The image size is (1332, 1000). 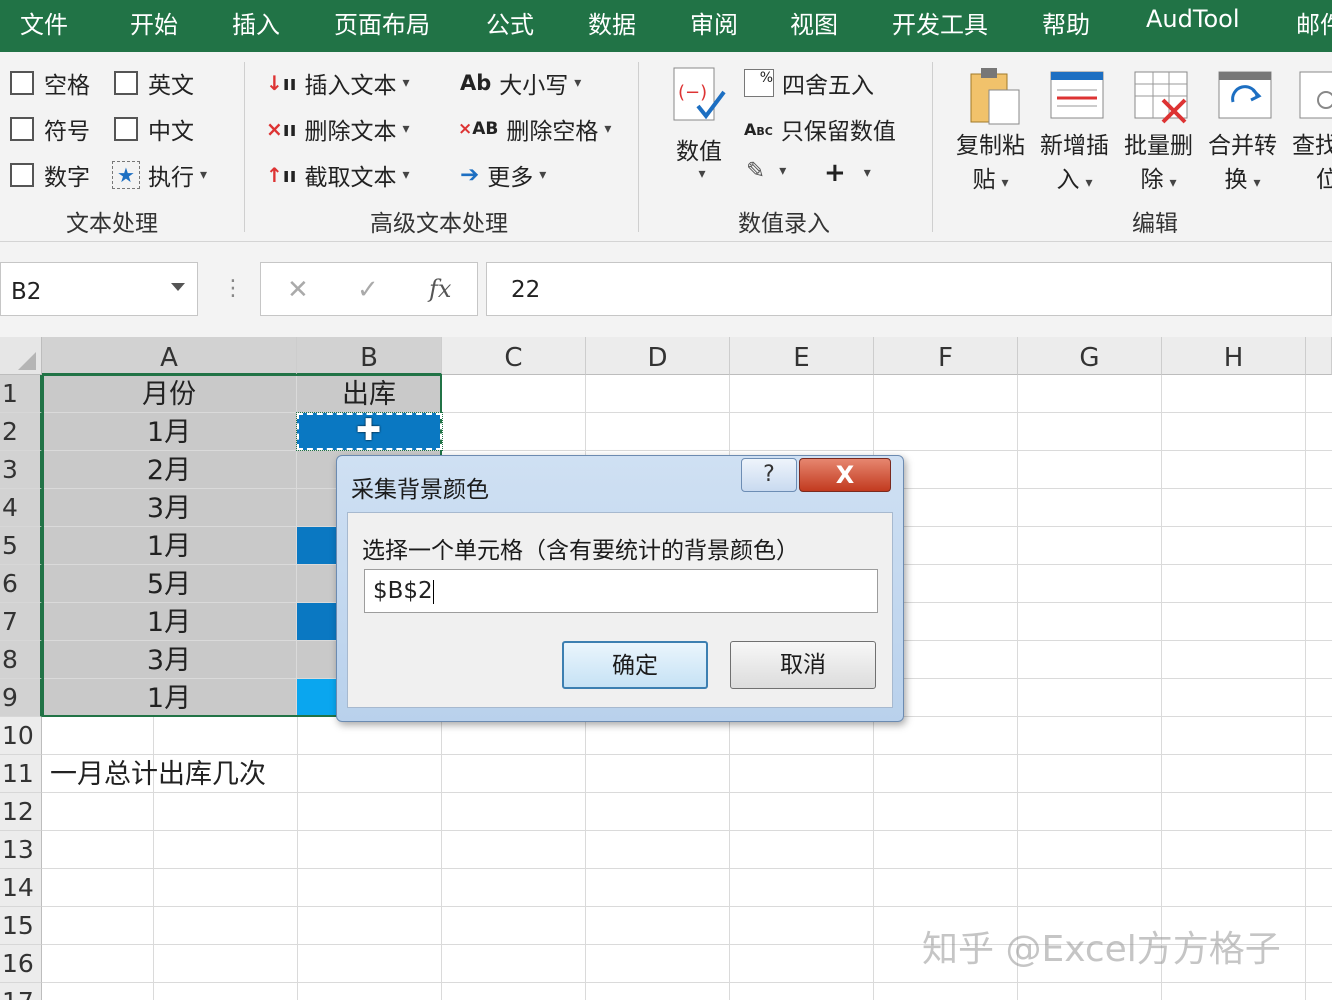 I want to click on tab-help: 帮助, so click(x=1066, y=22).